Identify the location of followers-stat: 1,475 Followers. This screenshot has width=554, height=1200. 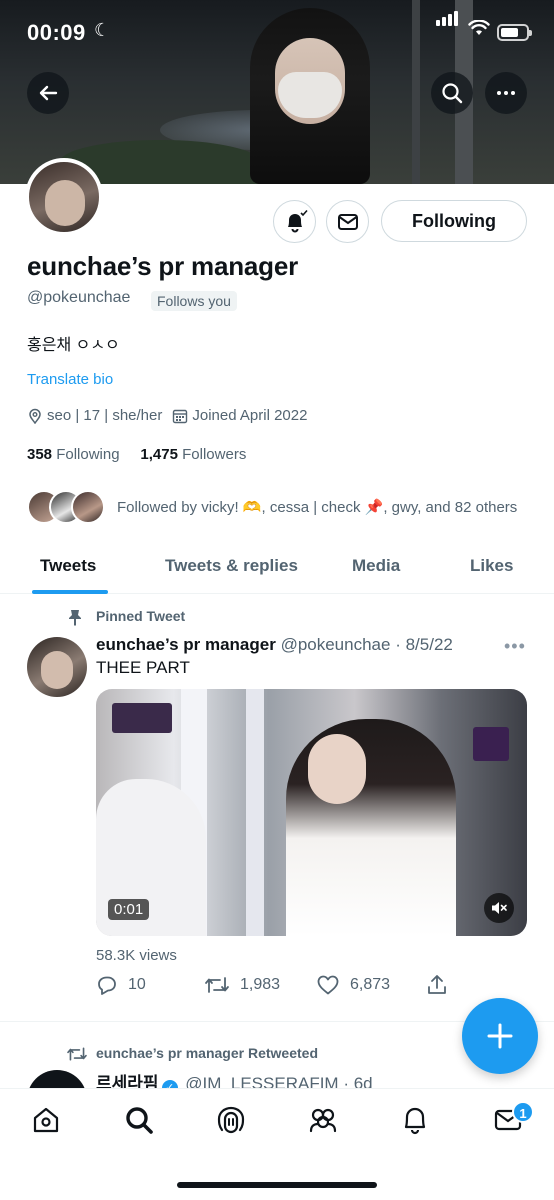
(193, 454).